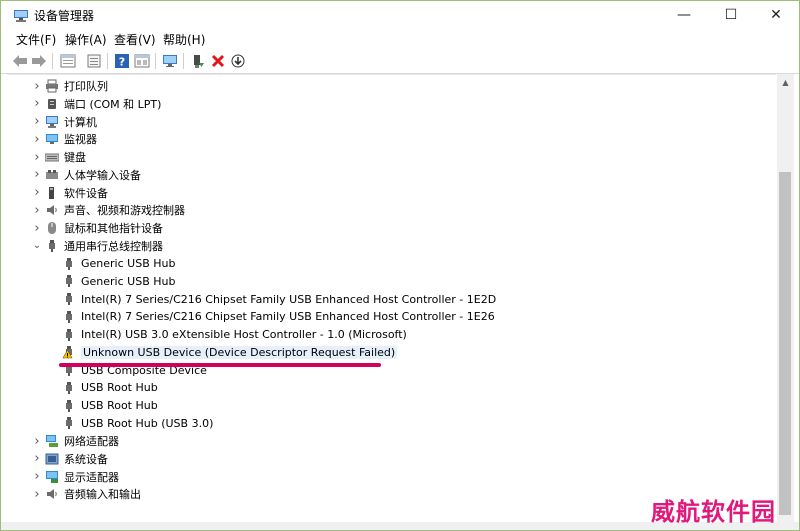  Describe the element at coordinates (52, 210) in the screenshot. I see `speaker-icon` at that location.